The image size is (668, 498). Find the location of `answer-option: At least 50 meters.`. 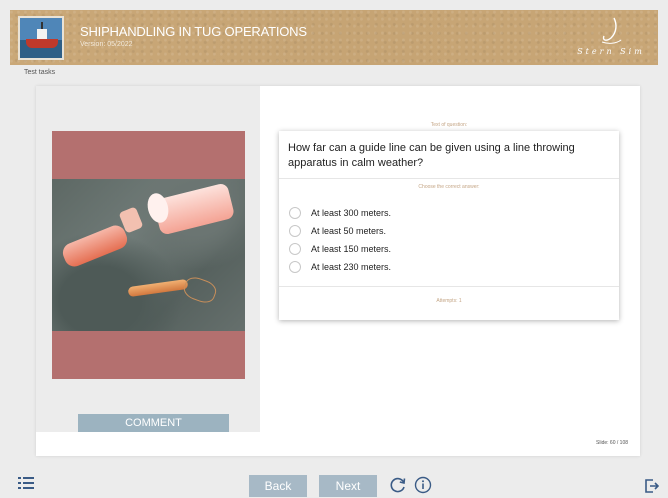

answer-option: At least 50 meters. is located at coordinates (337, 231).